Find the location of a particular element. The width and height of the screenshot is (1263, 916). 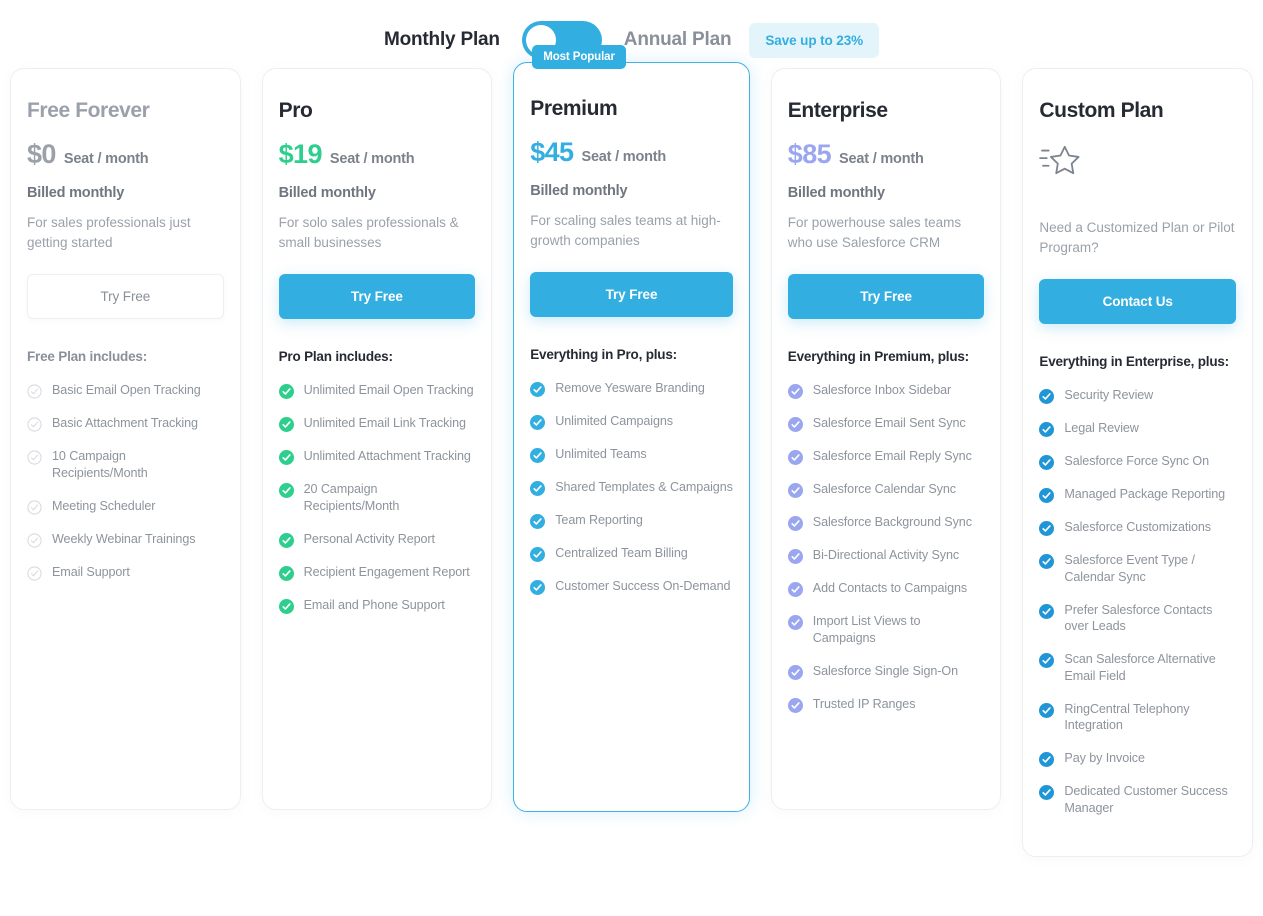

feature-item: Salesforce Email Sent Sync is located at coordinates (886, 424).